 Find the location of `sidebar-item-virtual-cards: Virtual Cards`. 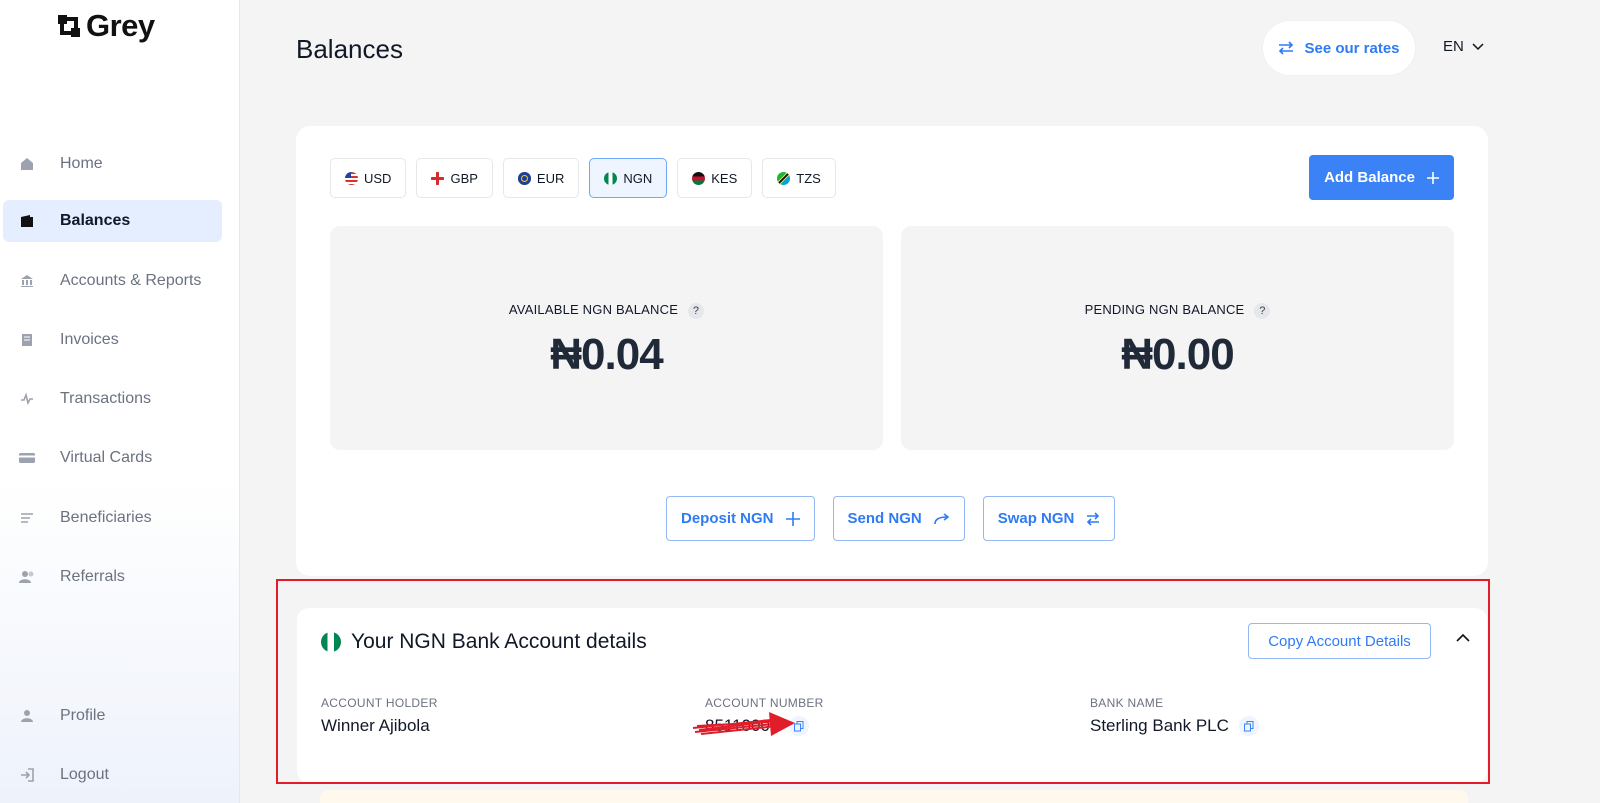

sidebar-item-virtual-cards: Virtual Cards is located at coordinates (112, 458).